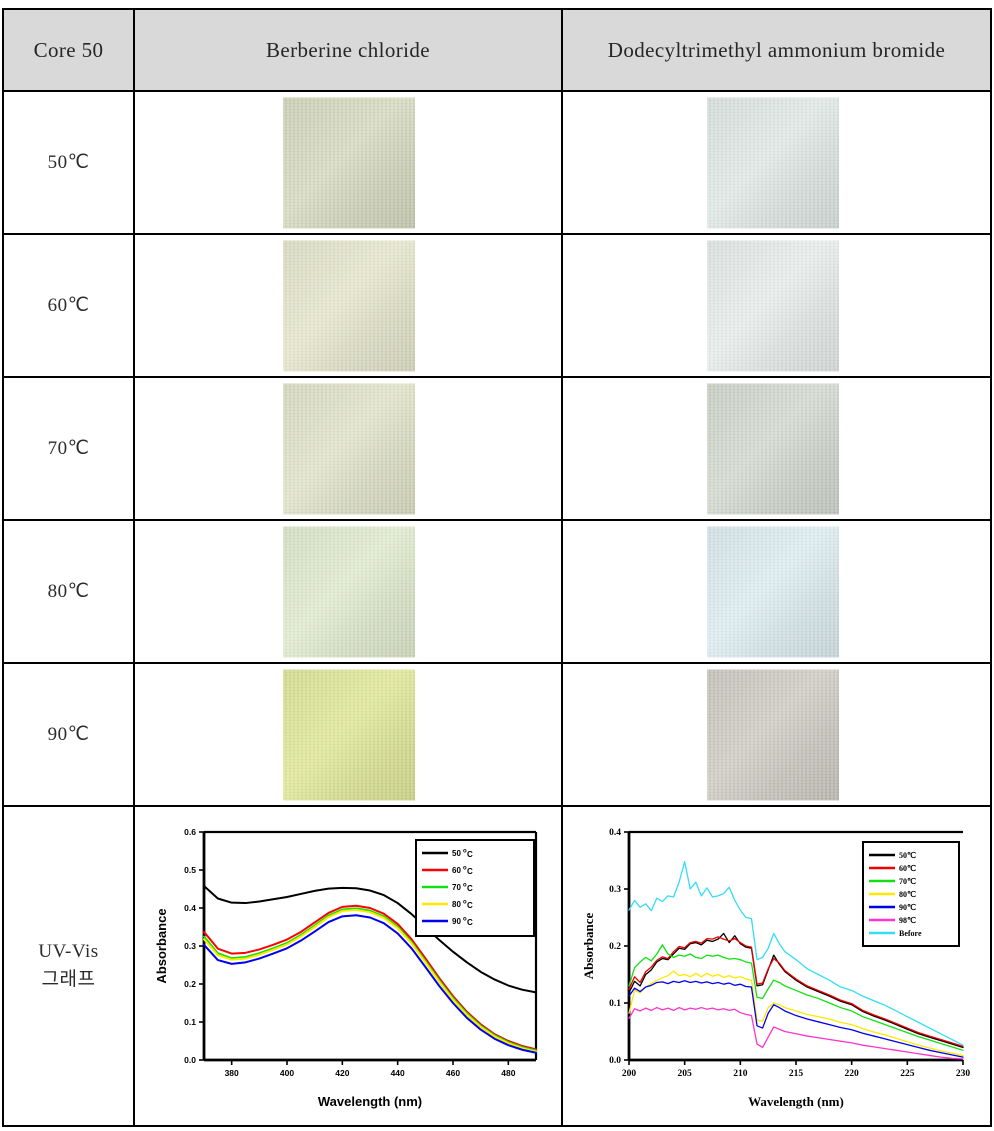 This screenshot has width=994, height=1131. I want to click on svg-text: 380, so click(232, 1073).